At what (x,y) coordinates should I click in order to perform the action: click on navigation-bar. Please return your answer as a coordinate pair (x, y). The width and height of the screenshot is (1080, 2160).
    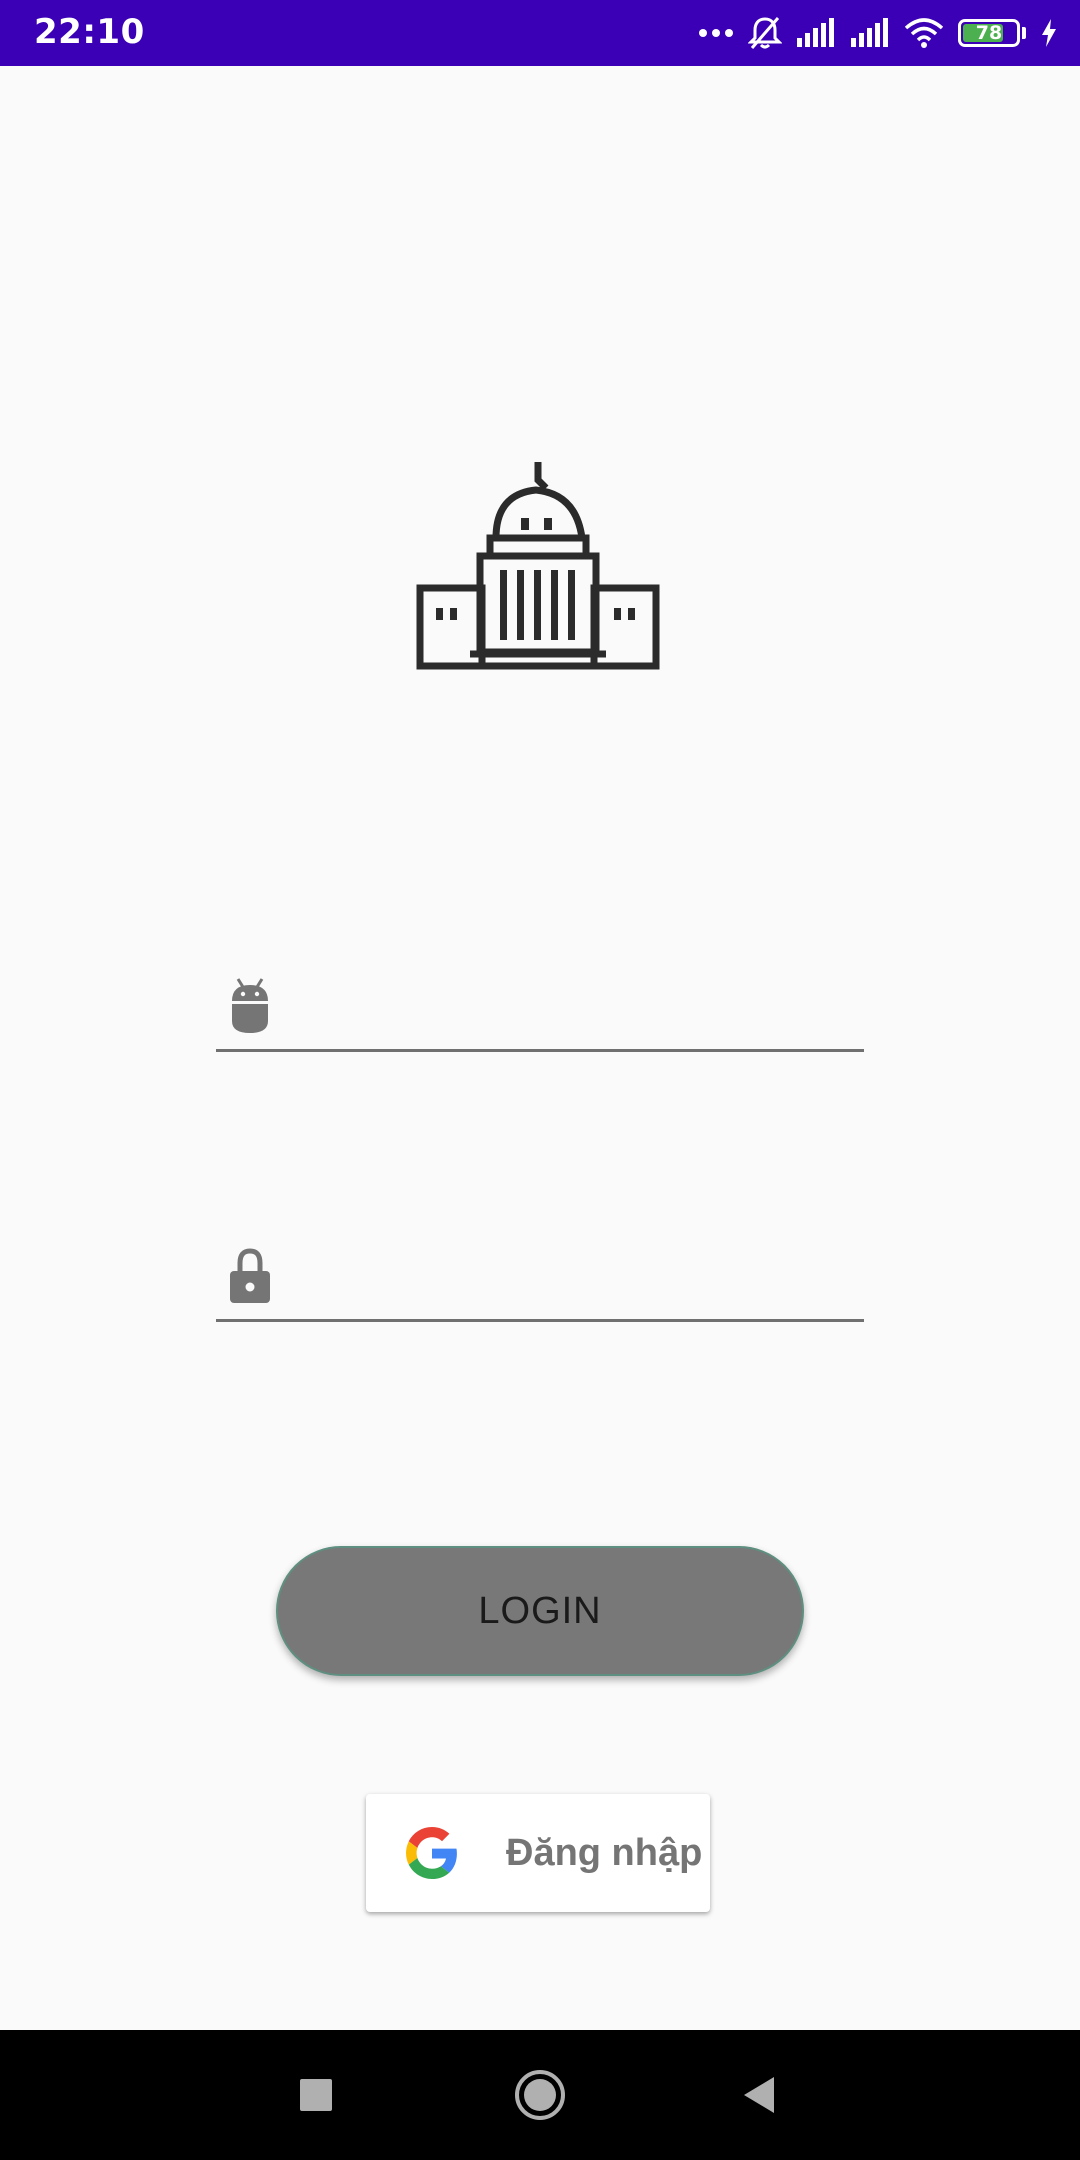
    Looking at the image, I should click on (540, 2095).